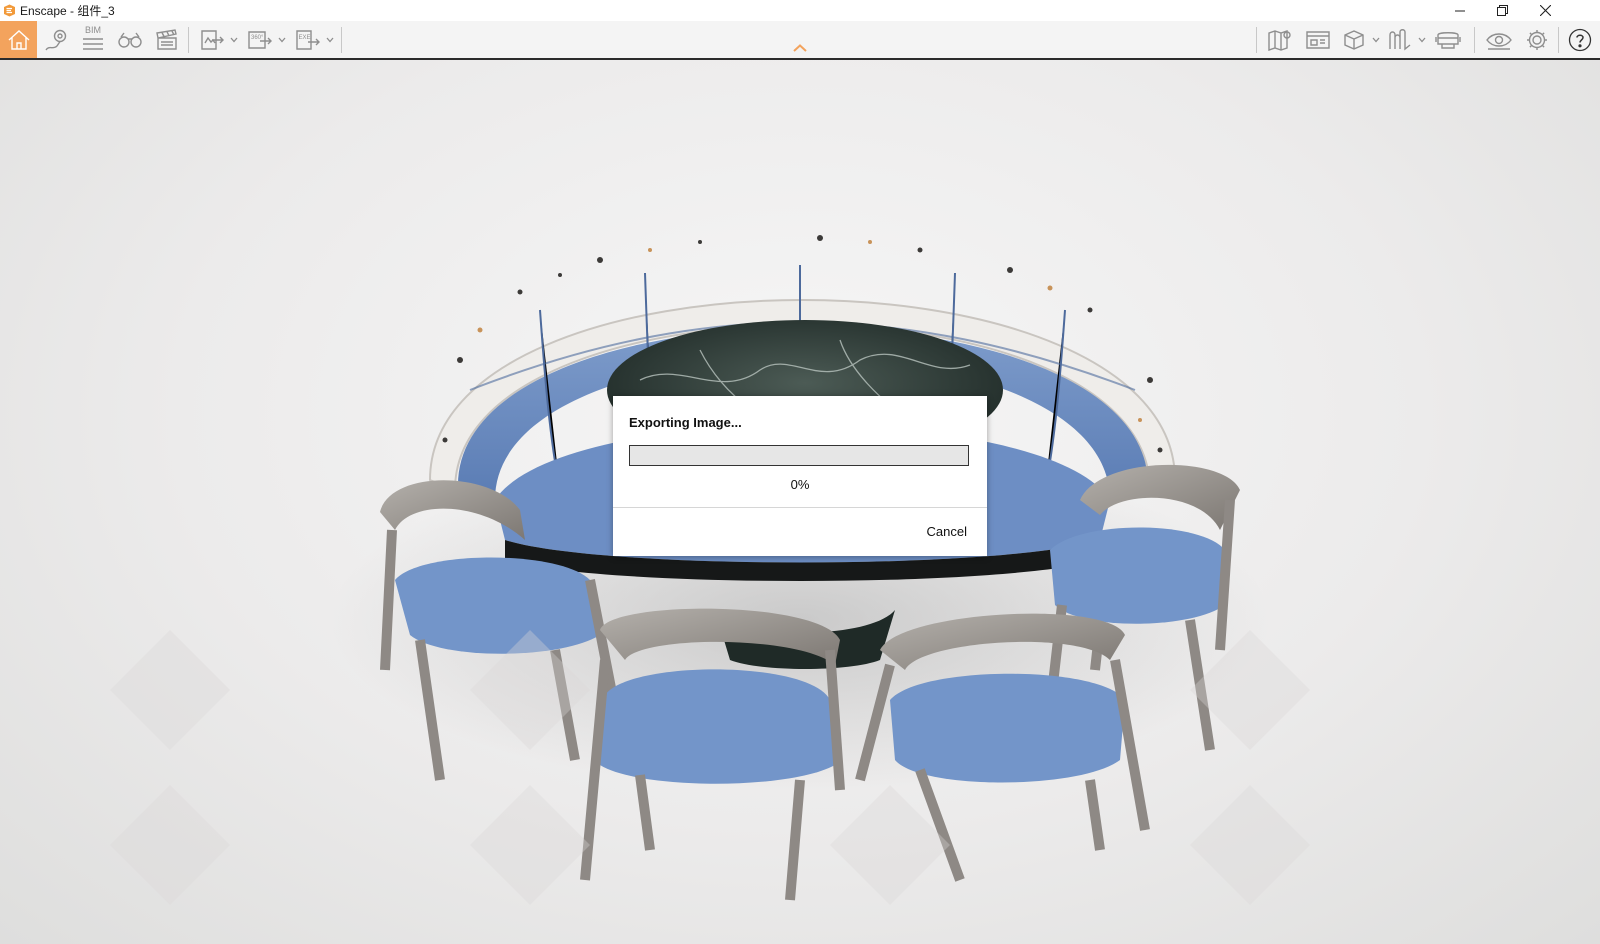 The width and height of the screenshot is (1600, 944). What do you see at coordinates (1460, 10) in the screenshot?
I see `minimize-icon` at bounding box center [1460, 10].